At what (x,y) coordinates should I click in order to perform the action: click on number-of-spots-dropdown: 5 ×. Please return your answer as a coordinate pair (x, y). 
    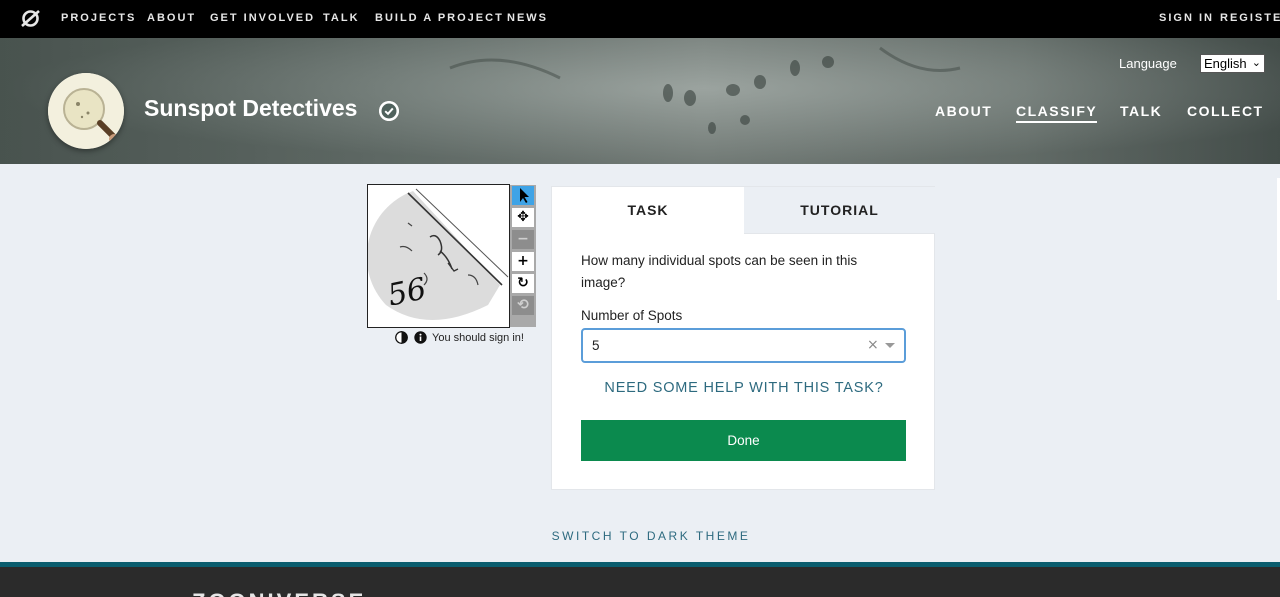
    Looking at the image, I should click on (743, 345).